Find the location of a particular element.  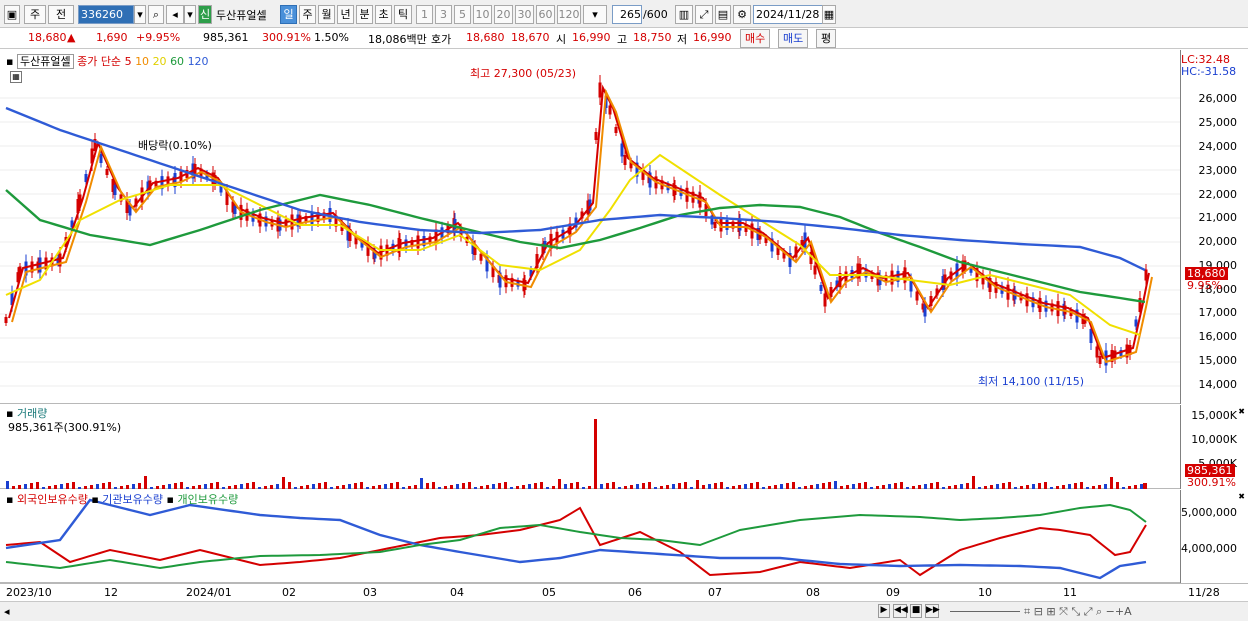

line-tool-icon: ⤢ is located at coordinates (704, 14).